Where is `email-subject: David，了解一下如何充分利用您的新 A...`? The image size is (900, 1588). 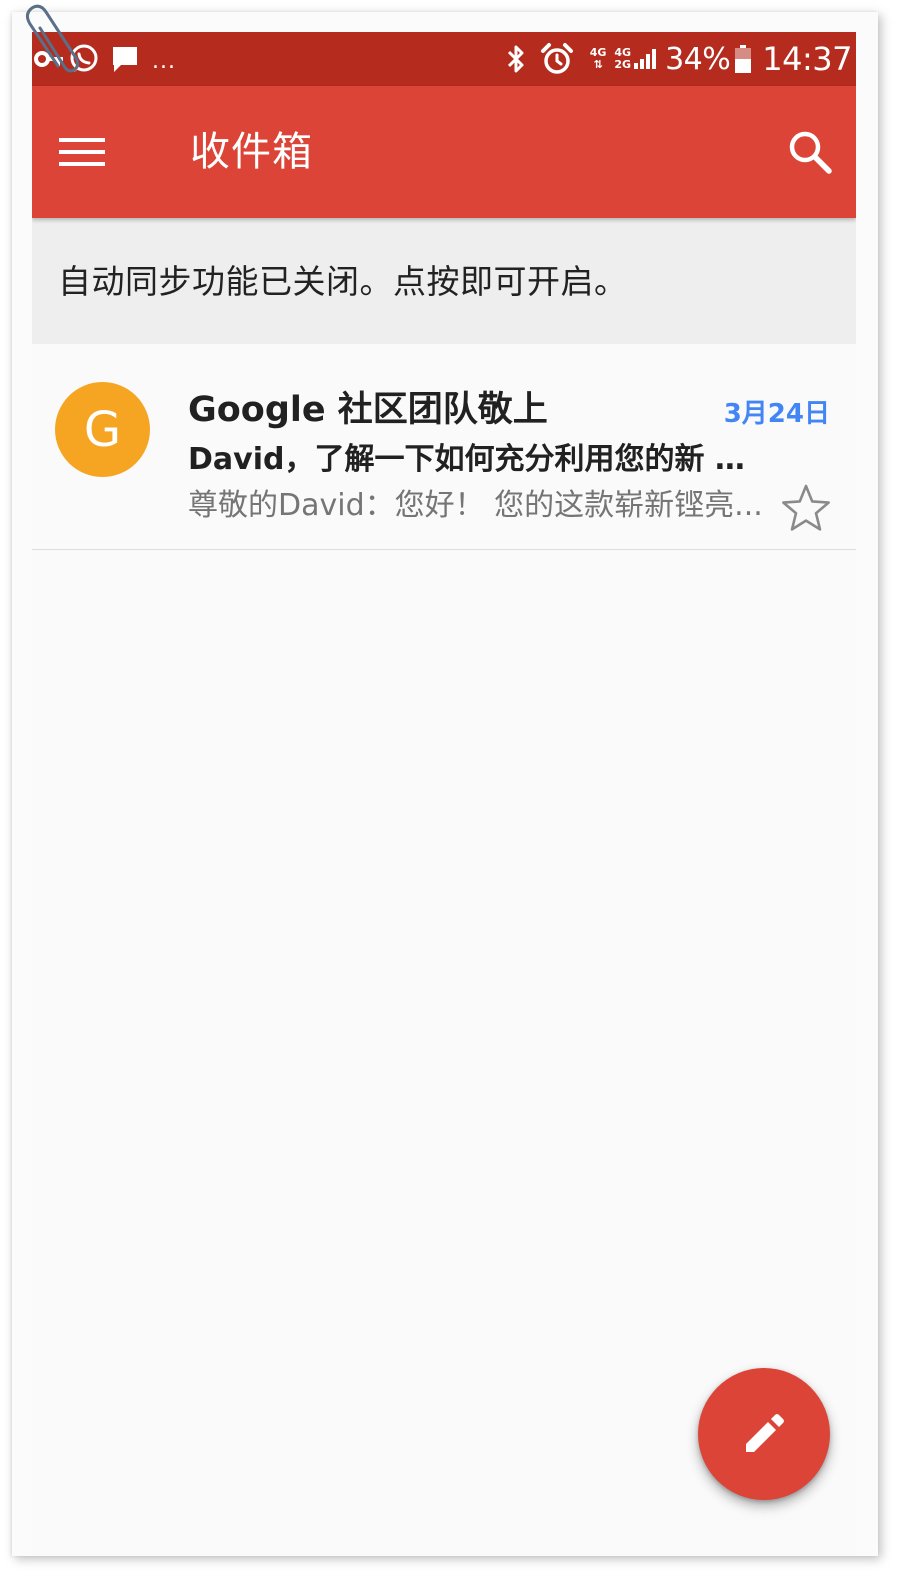 email-subject: David，了解一下如何充分利用您的新 A... is located at coordinates (478, 459).